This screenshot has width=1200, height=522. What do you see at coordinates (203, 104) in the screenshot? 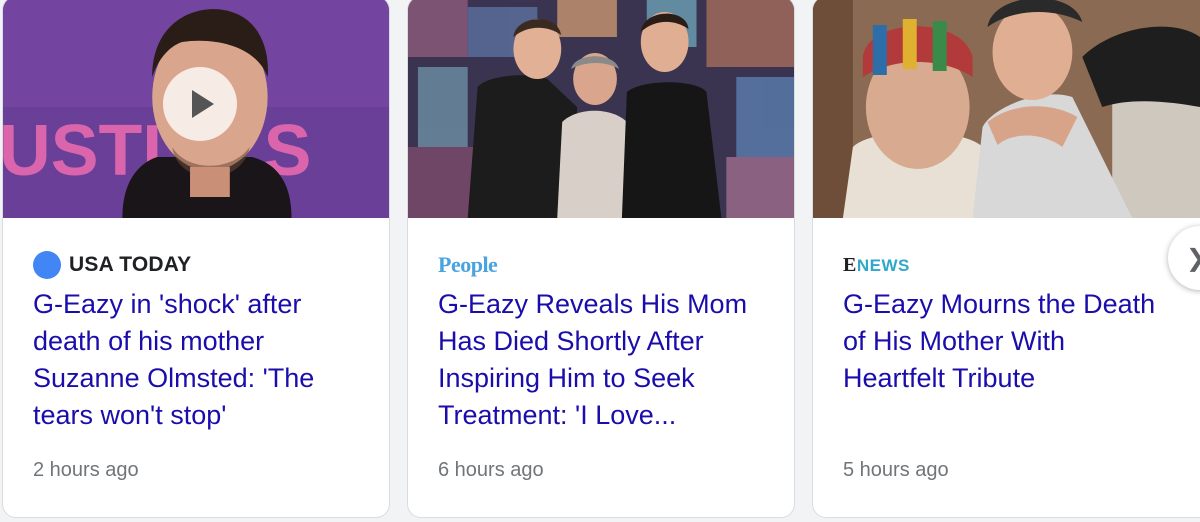
I see `play-icon` at bounding box center [203, 104].